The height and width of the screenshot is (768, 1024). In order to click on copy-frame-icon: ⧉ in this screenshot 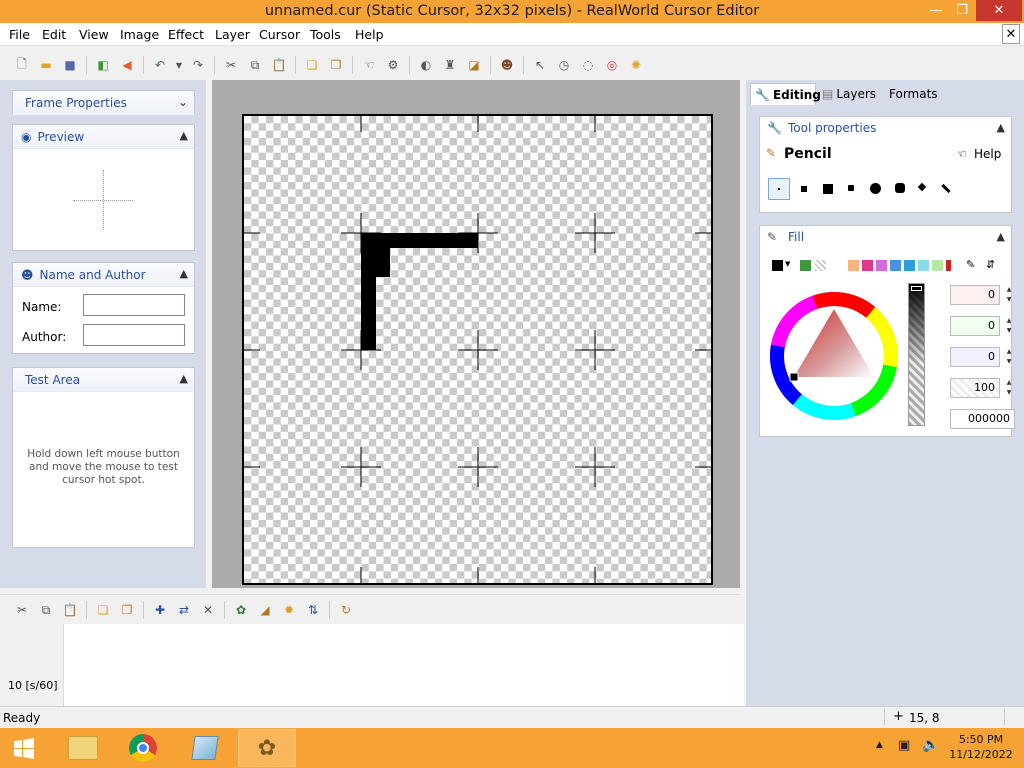, I will do `click(46, 610)`.